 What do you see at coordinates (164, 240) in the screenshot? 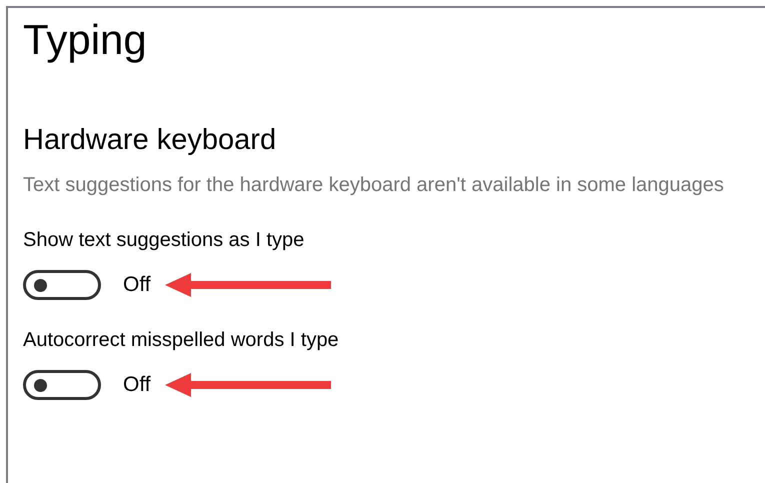
I see `setting-label: Show text suggestions as I type` at bounding box center [164, 240].